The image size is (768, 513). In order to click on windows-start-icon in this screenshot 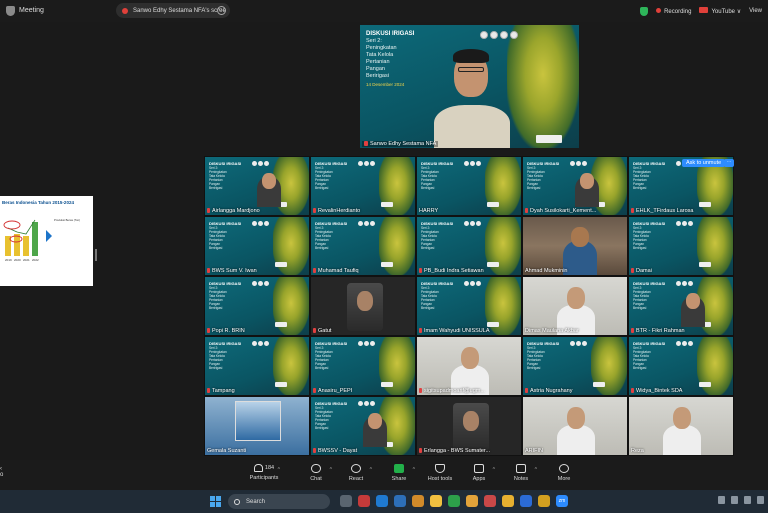, I will do `click(215, 501)`.